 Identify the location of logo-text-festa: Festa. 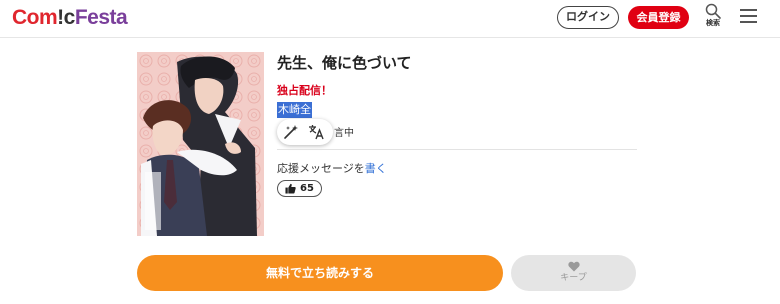
(101, 17).